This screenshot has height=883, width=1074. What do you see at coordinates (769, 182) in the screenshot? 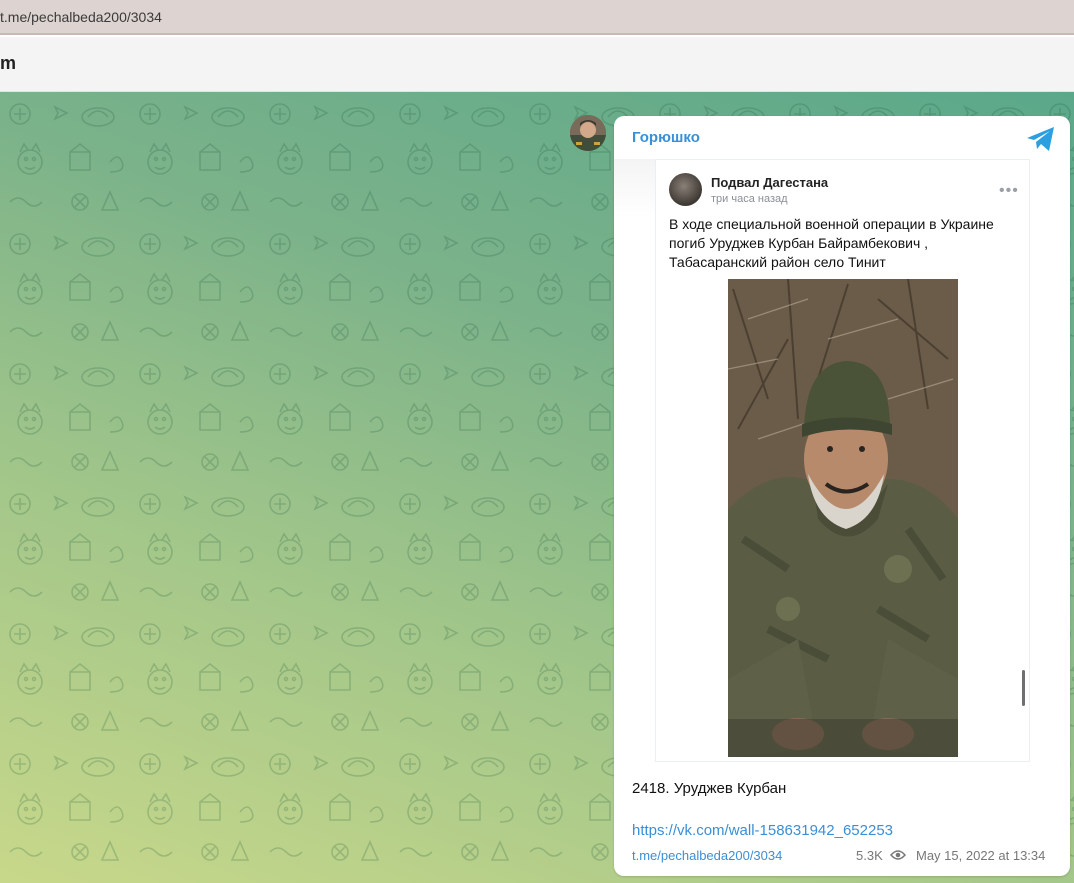
I see `source-name: Подвал Дагестана` at bounding box center [769, 182].